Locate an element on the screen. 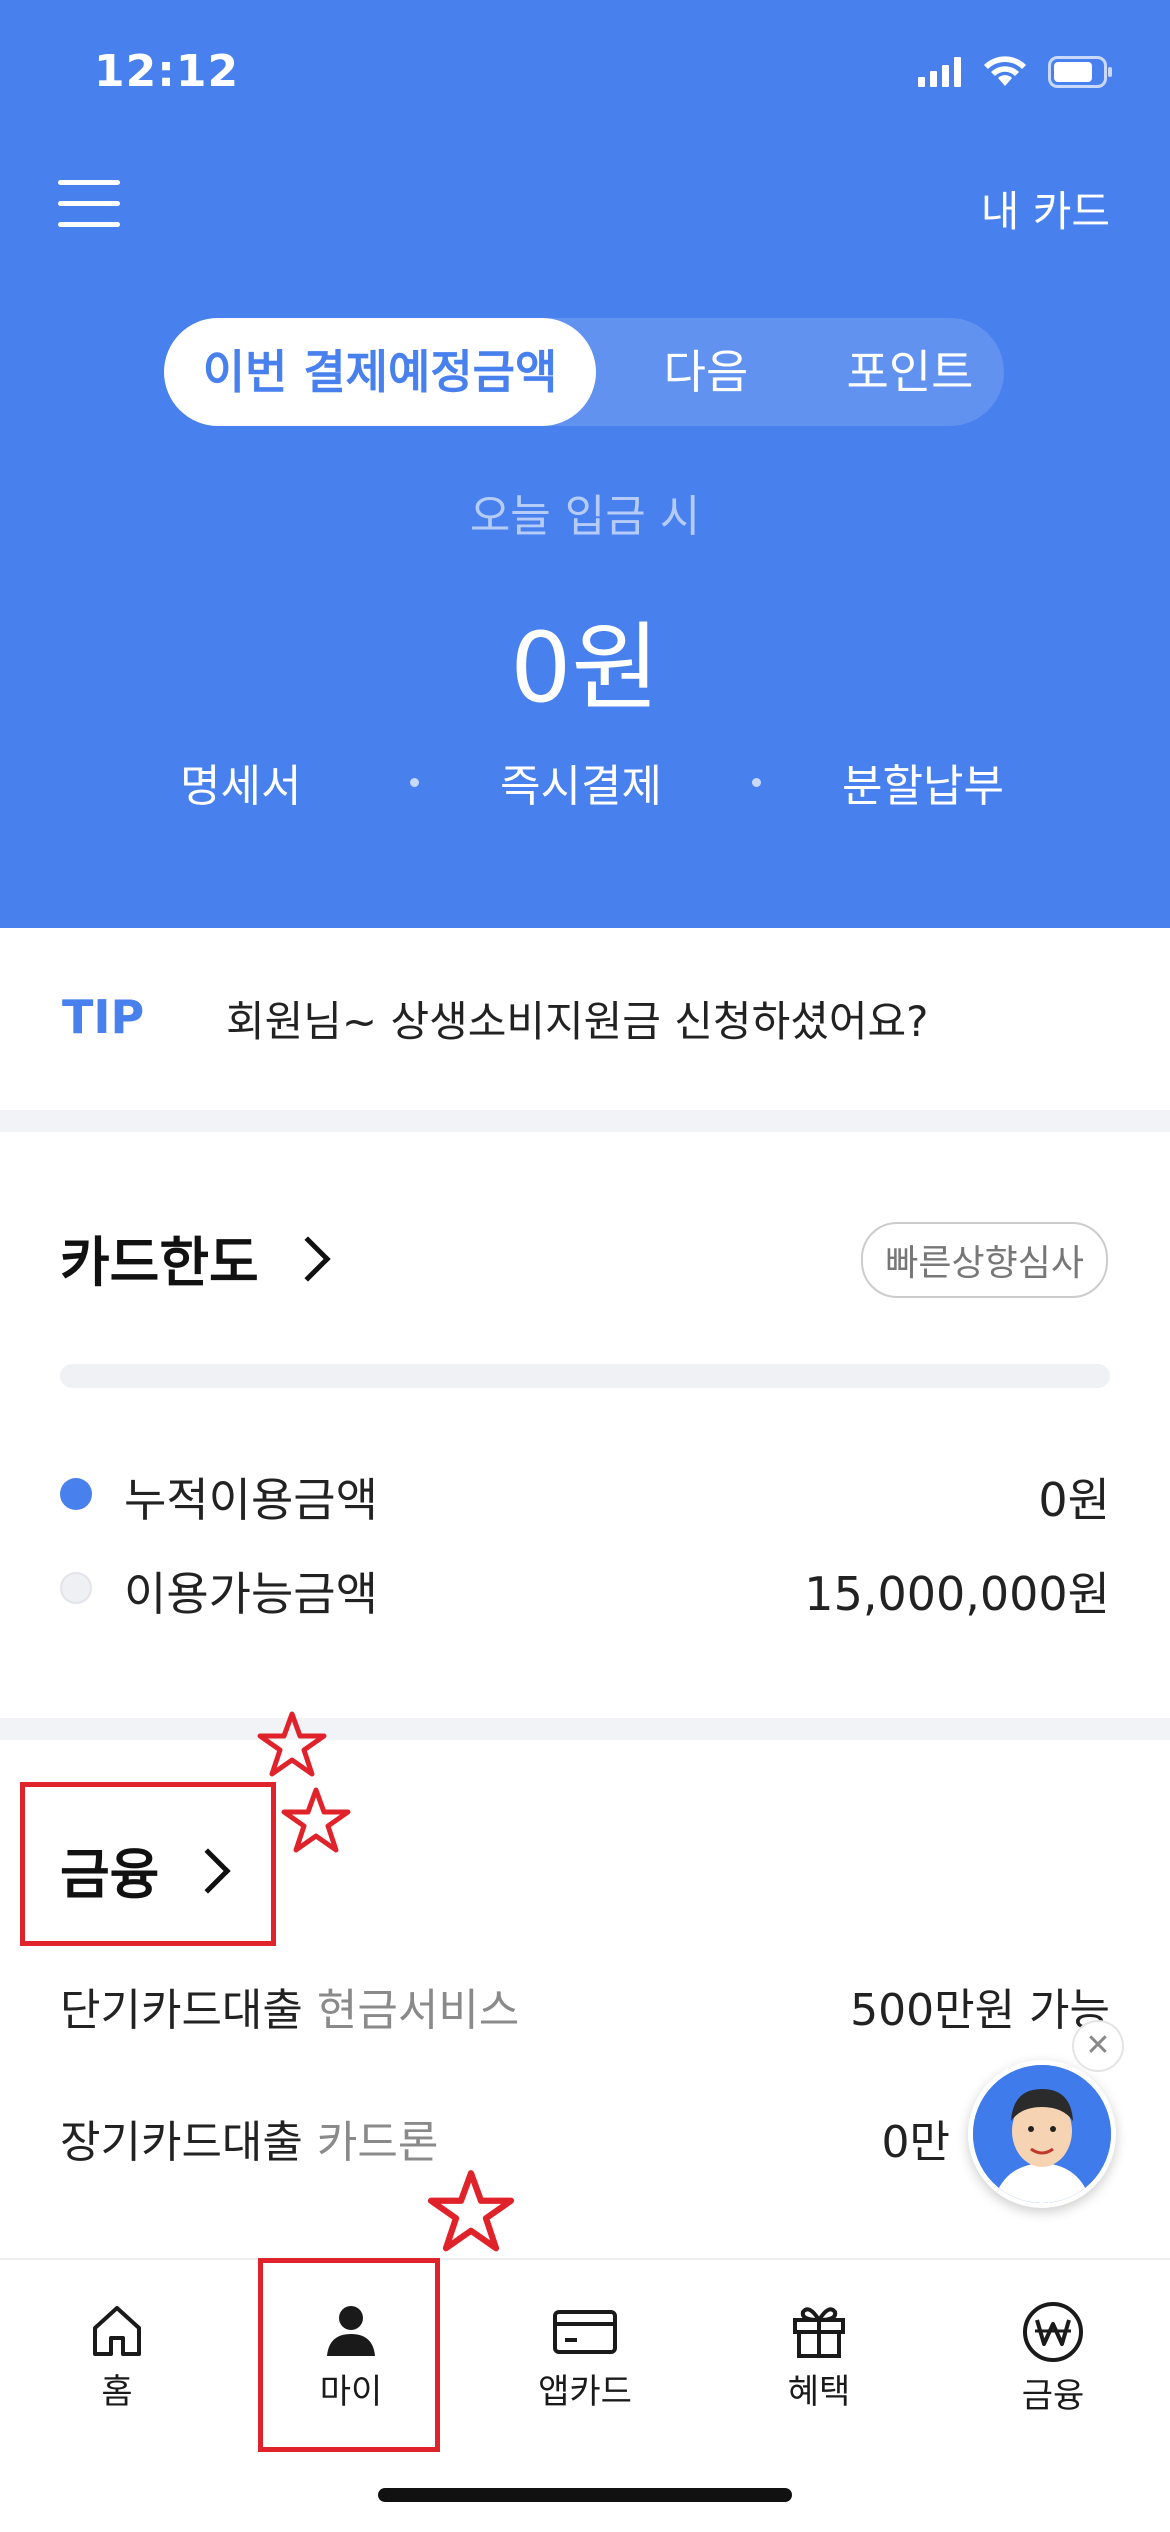 The height and width of the screenshot is (2532, 1170). short-term-loan-label: 단기카드대출 is located at coordinates (181, 2010).